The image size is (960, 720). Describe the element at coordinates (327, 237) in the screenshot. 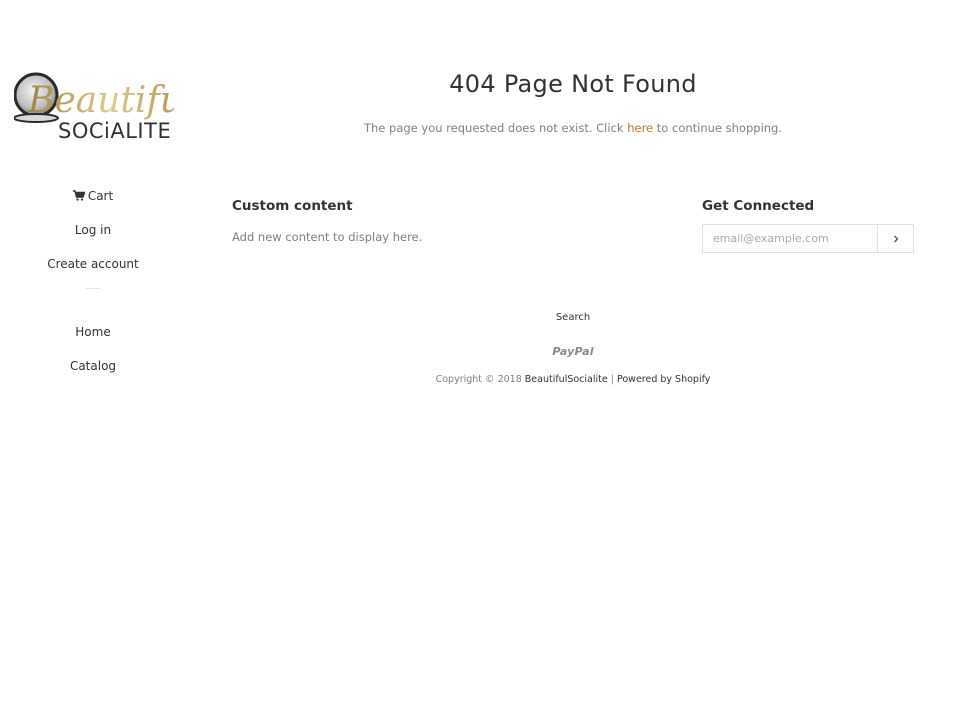

I see `custom-content-text: Add new content to display here.` at that location.